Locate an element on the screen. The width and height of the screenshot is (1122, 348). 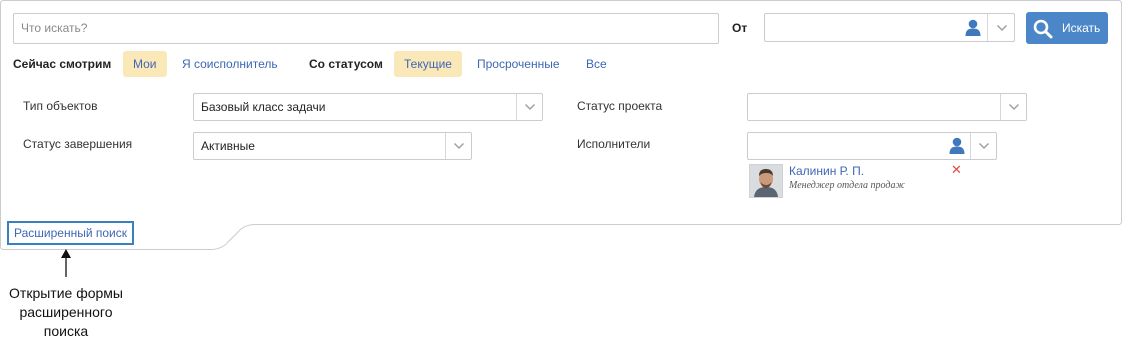
close-icon: ✕ is located at coordinates (956, 170).